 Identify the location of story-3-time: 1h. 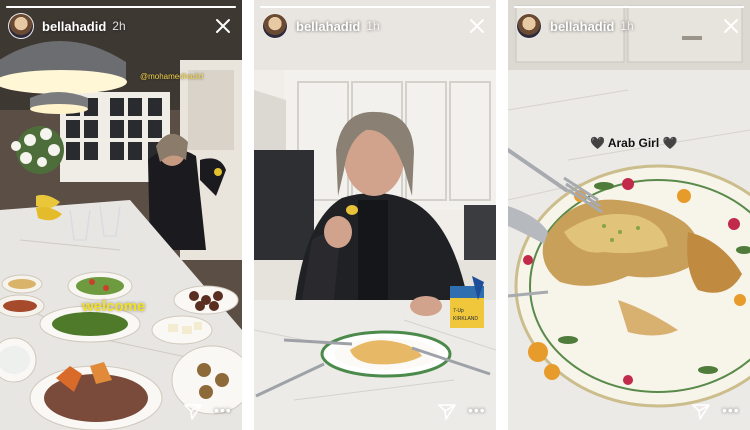
(627, 26).